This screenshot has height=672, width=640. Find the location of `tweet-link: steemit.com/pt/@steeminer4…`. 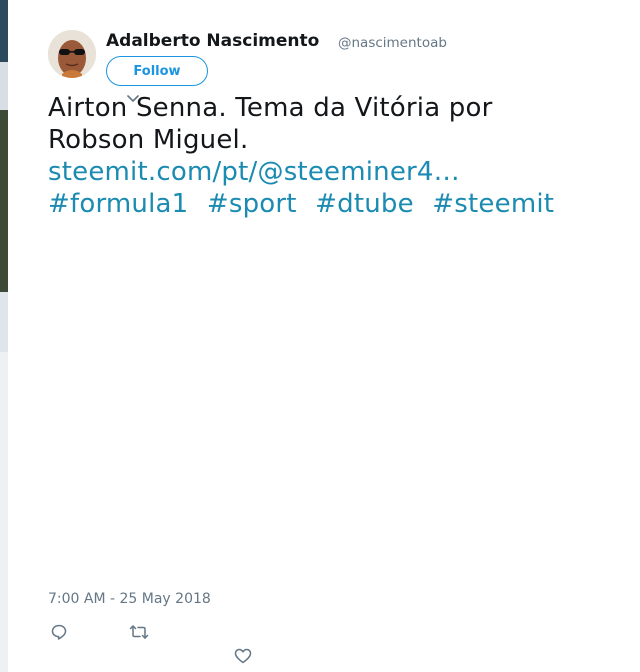

tweet-link: steemit.com/pt/@steeminer4… is located at coordinates (254, 172).